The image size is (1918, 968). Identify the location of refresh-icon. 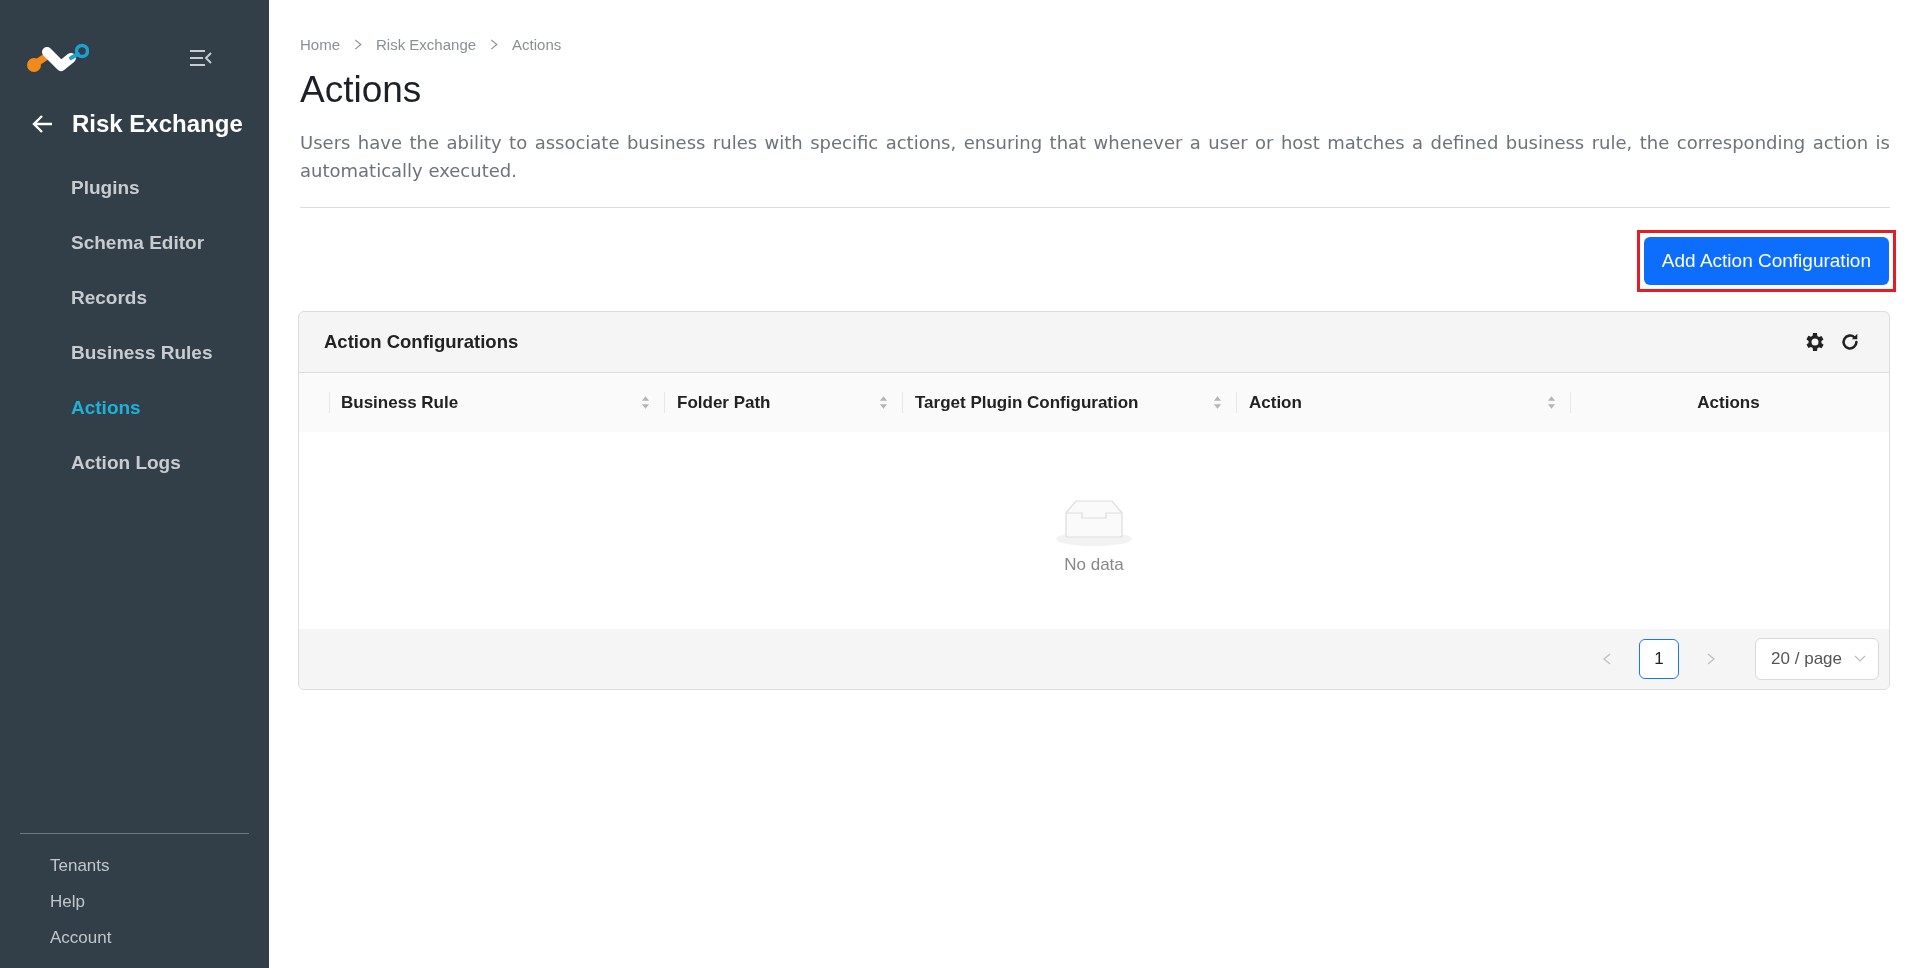
(1850, 342).